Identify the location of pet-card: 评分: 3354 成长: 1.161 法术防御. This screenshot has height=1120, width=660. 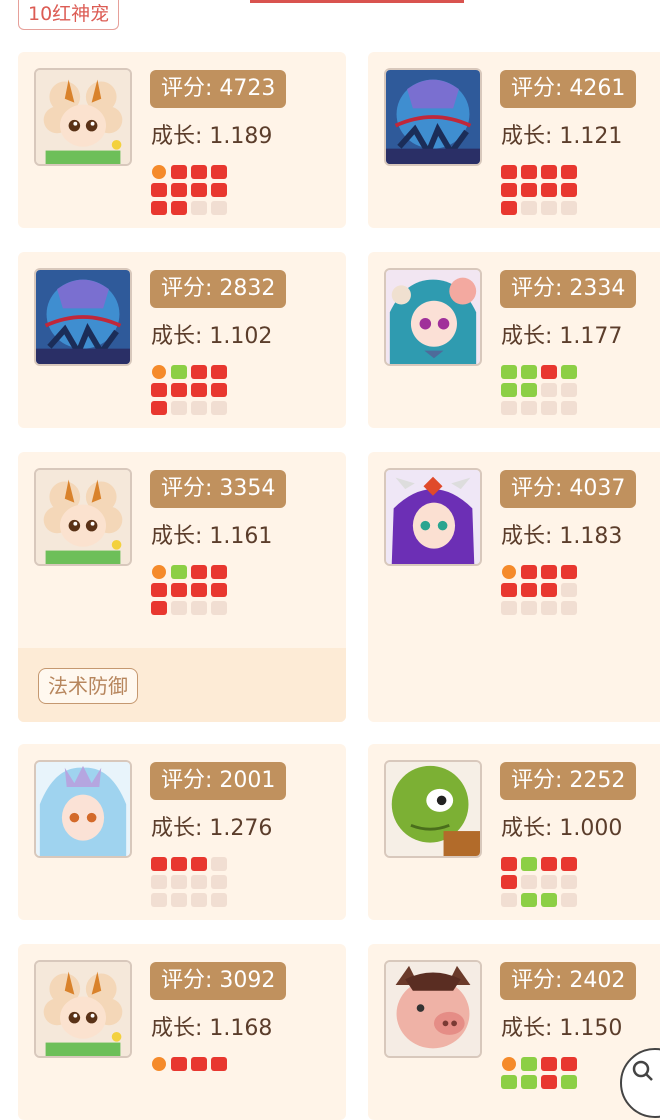
(182, 587).